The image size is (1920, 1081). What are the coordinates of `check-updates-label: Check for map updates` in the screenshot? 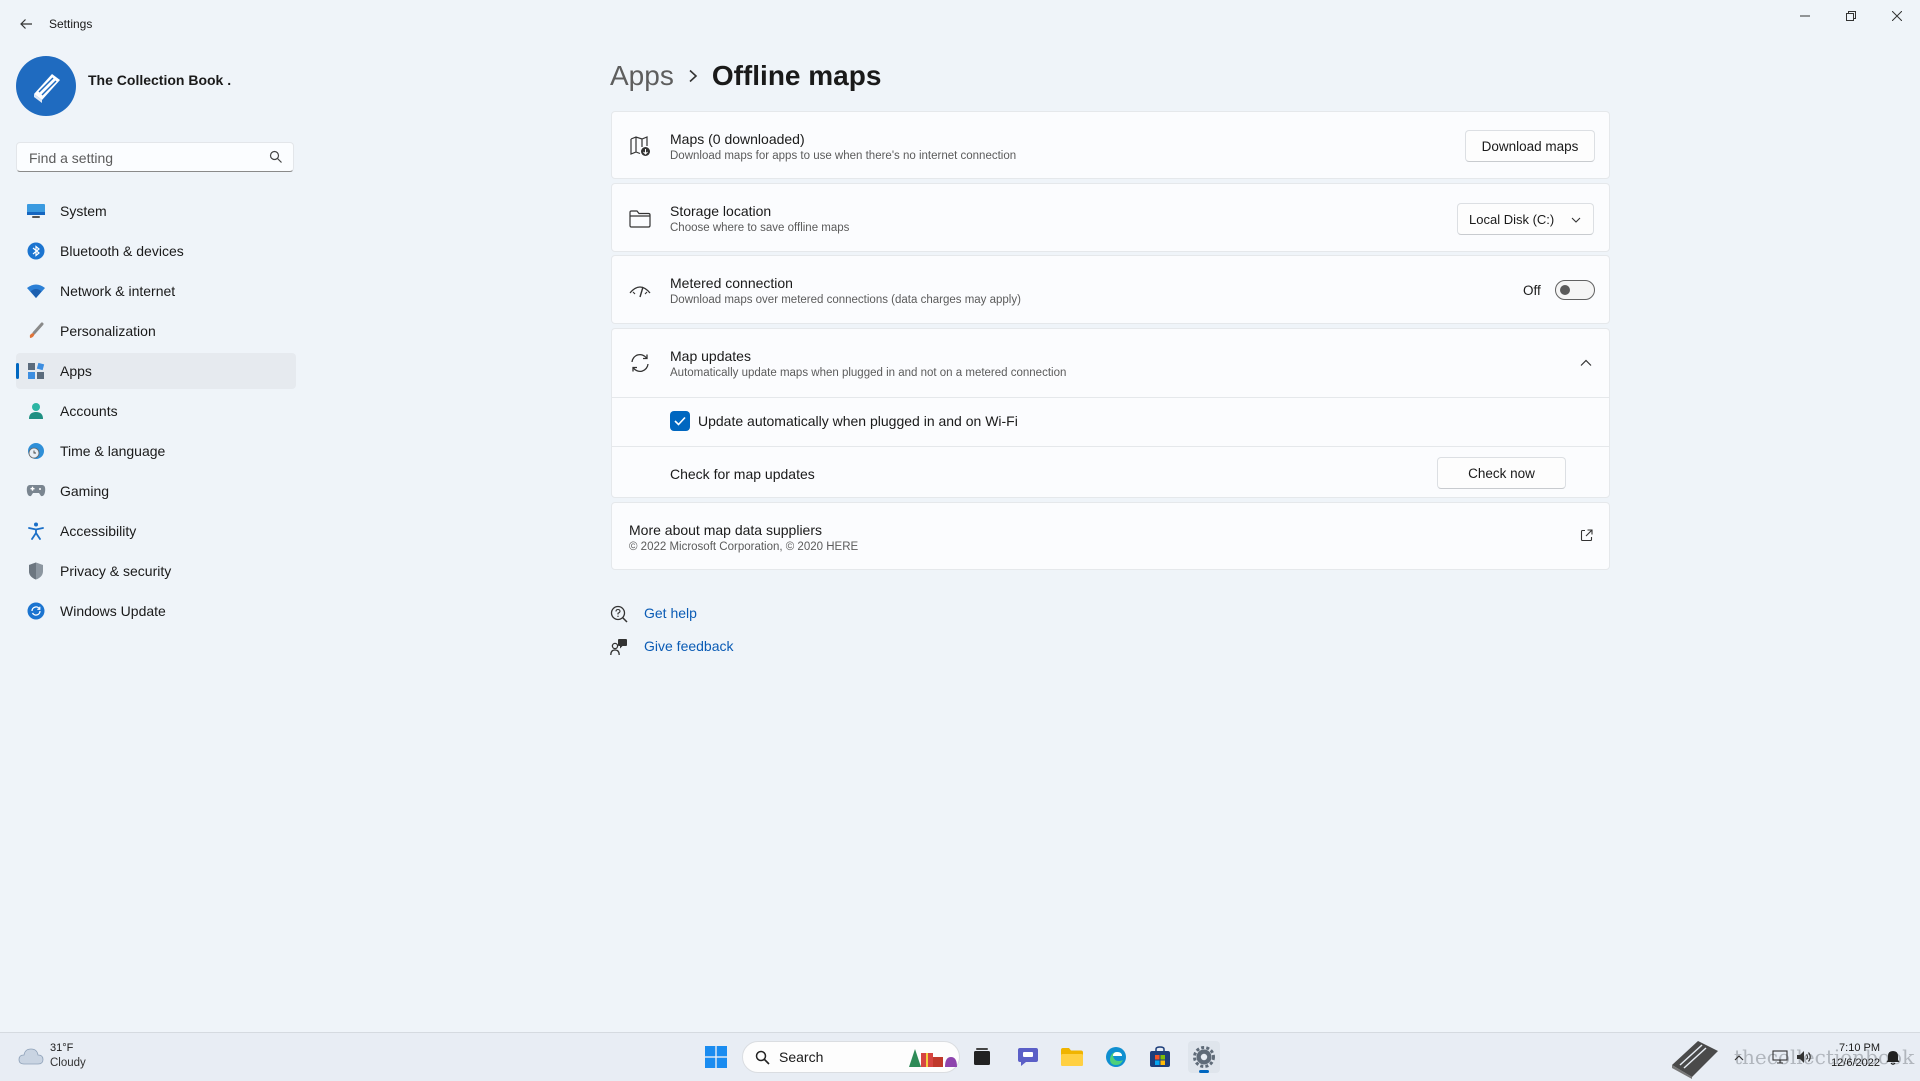 It's located at (742, 474).